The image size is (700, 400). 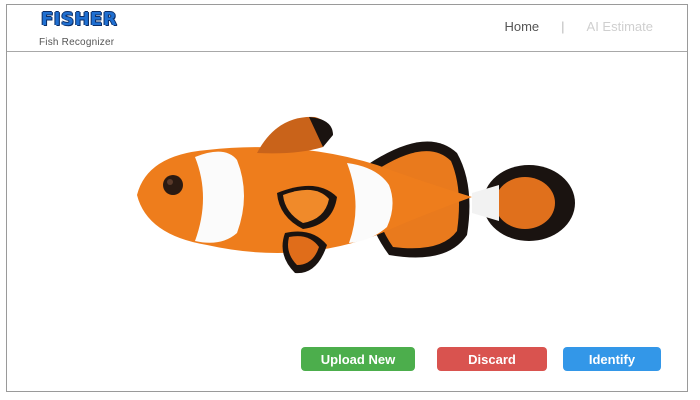 What do you see at coordinates (523, 203) in the screenshot?
I see `tail-fin` at bounding box center [523, 203].